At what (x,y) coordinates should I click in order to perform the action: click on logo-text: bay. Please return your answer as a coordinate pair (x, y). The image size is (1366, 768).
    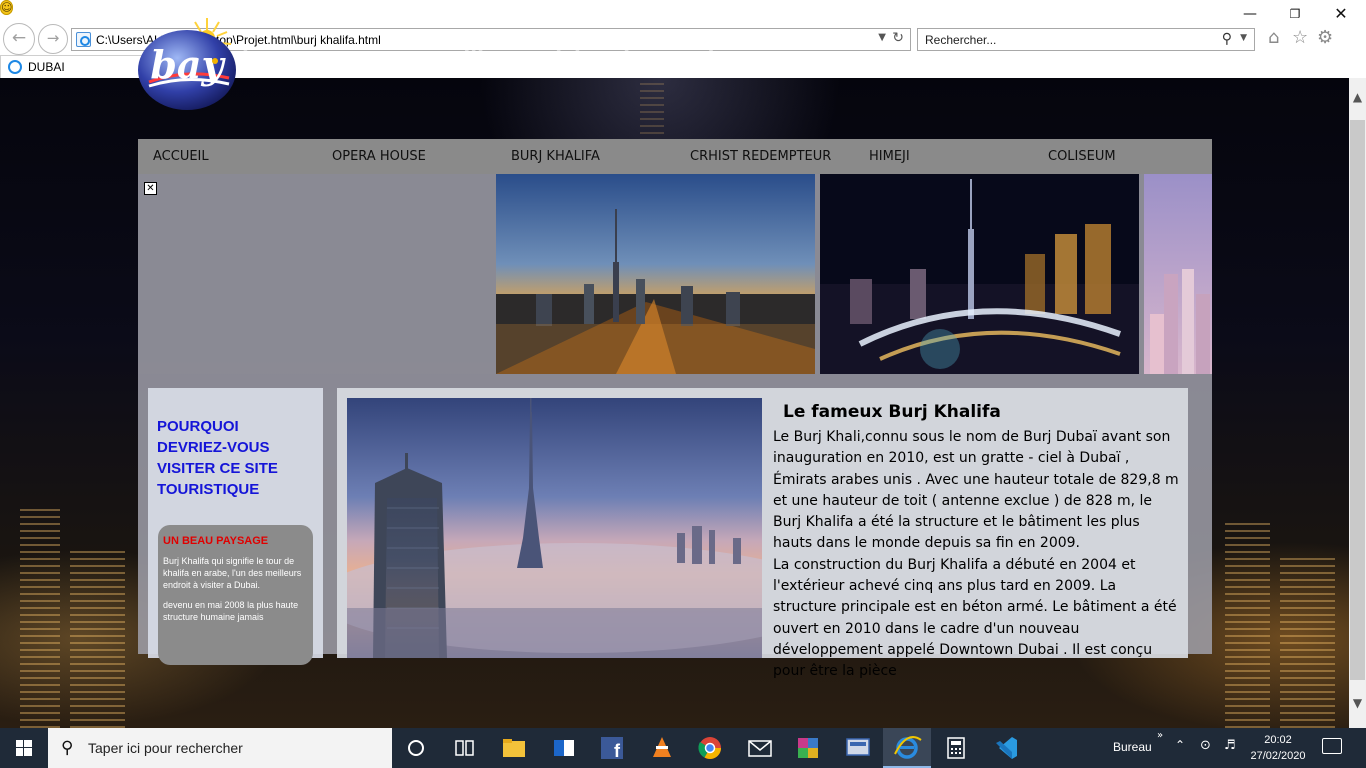
    Looking at the image, I should click on (188, 64).